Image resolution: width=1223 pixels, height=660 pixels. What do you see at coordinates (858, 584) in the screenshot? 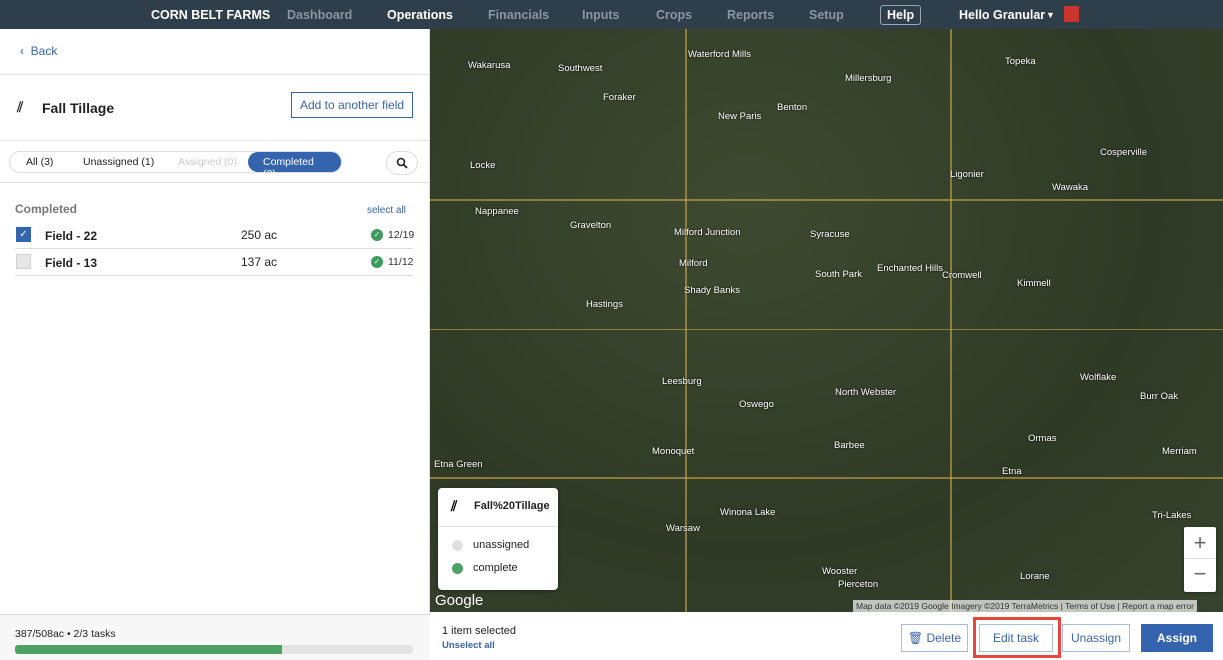
I see `map-place-label: Pierceton` at bounding box center [858, 584].